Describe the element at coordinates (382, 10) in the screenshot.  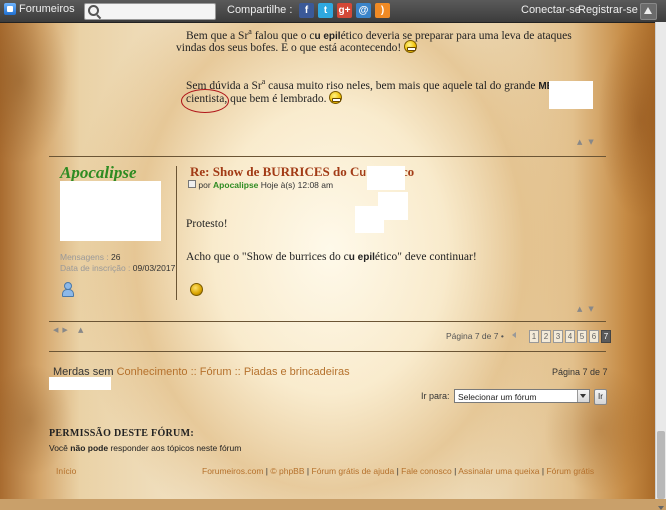
I see `rss-icon: )` at that location.